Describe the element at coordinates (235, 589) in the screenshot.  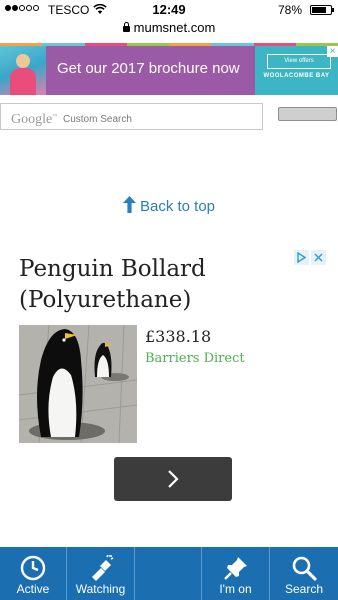
I see `nav-label-im-on: I'm on` at that location.